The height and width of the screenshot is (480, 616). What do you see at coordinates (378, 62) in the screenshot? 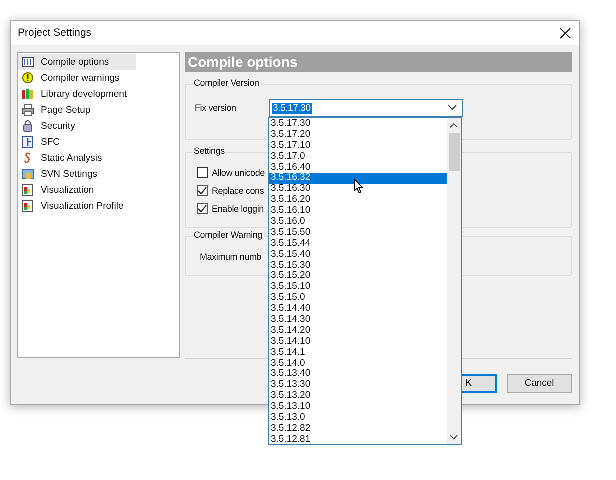
I see `page-heading: Compile options` at bounding box center [378, 62].